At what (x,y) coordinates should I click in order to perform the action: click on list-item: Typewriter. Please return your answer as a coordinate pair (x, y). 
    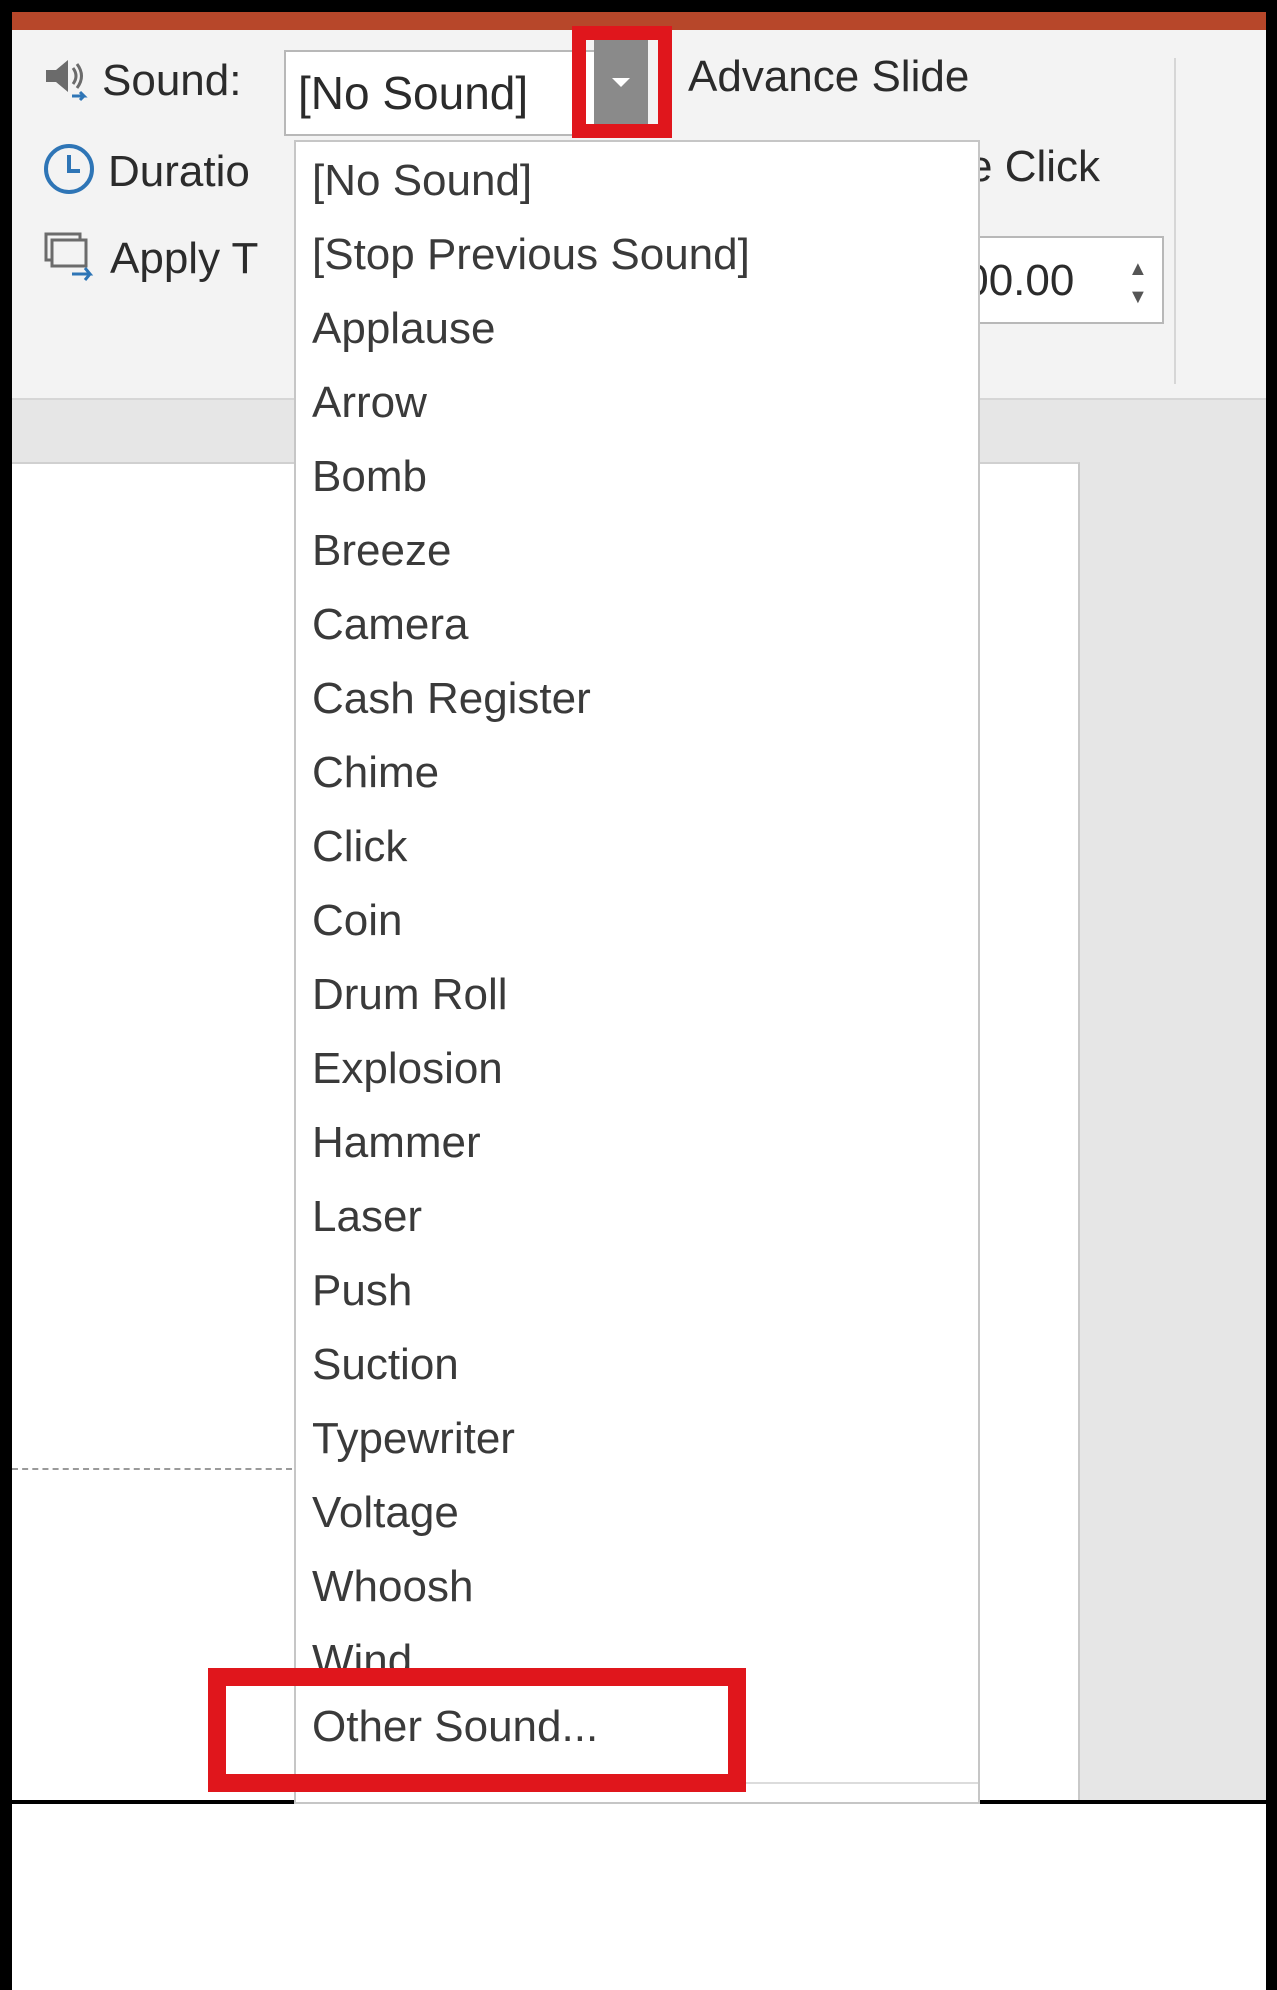
    Looking at the image, I should click on (413, 1439).